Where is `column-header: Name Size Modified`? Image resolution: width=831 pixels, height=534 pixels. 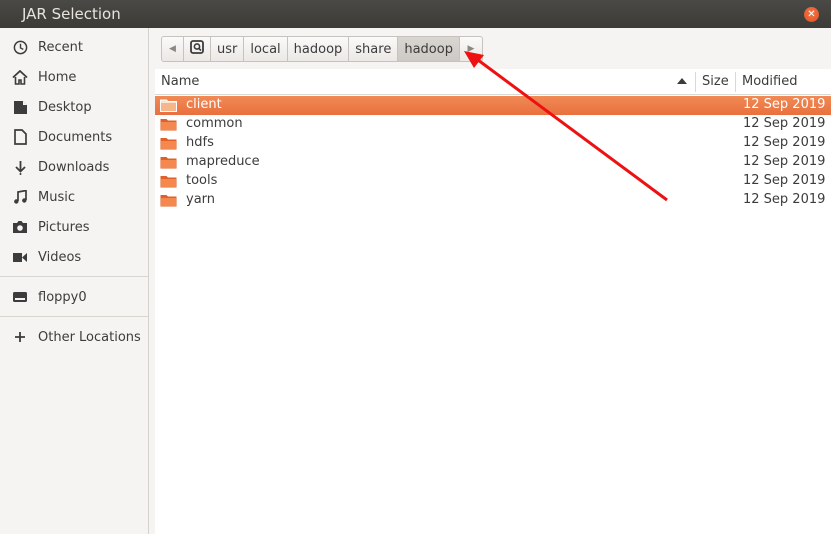
column-header: Name Size Modified is located at coordinates (493, 82).